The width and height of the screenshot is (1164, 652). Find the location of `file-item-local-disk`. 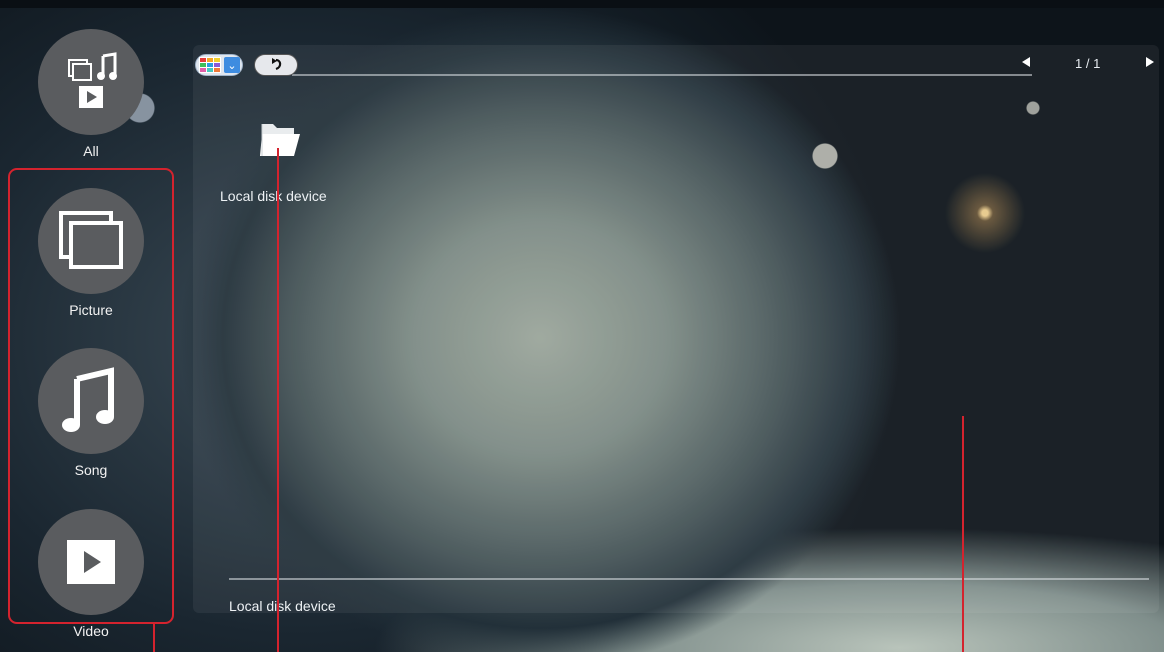

file-item-local-disk is located at coordinates (280, 140).